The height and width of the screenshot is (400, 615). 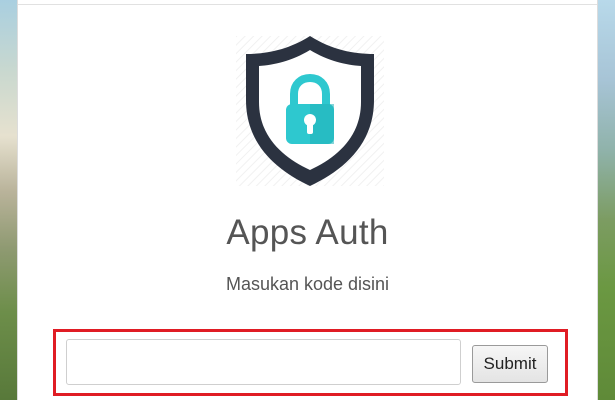 I want to click on submit-button: Submit, so click(x=510, y=364).